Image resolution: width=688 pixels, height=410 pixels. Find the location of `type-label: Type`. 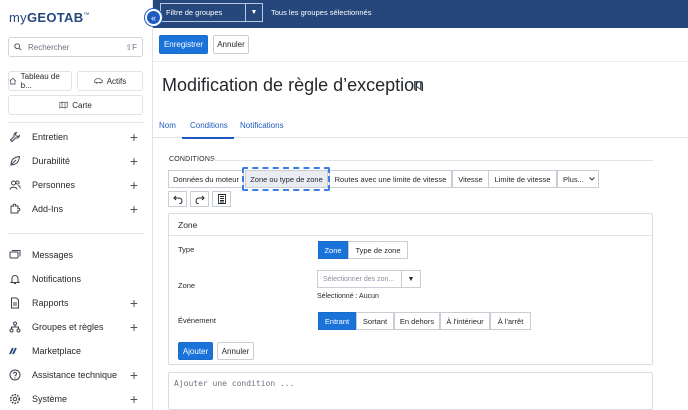

type-label: Type is located at coordinates (186, 249).